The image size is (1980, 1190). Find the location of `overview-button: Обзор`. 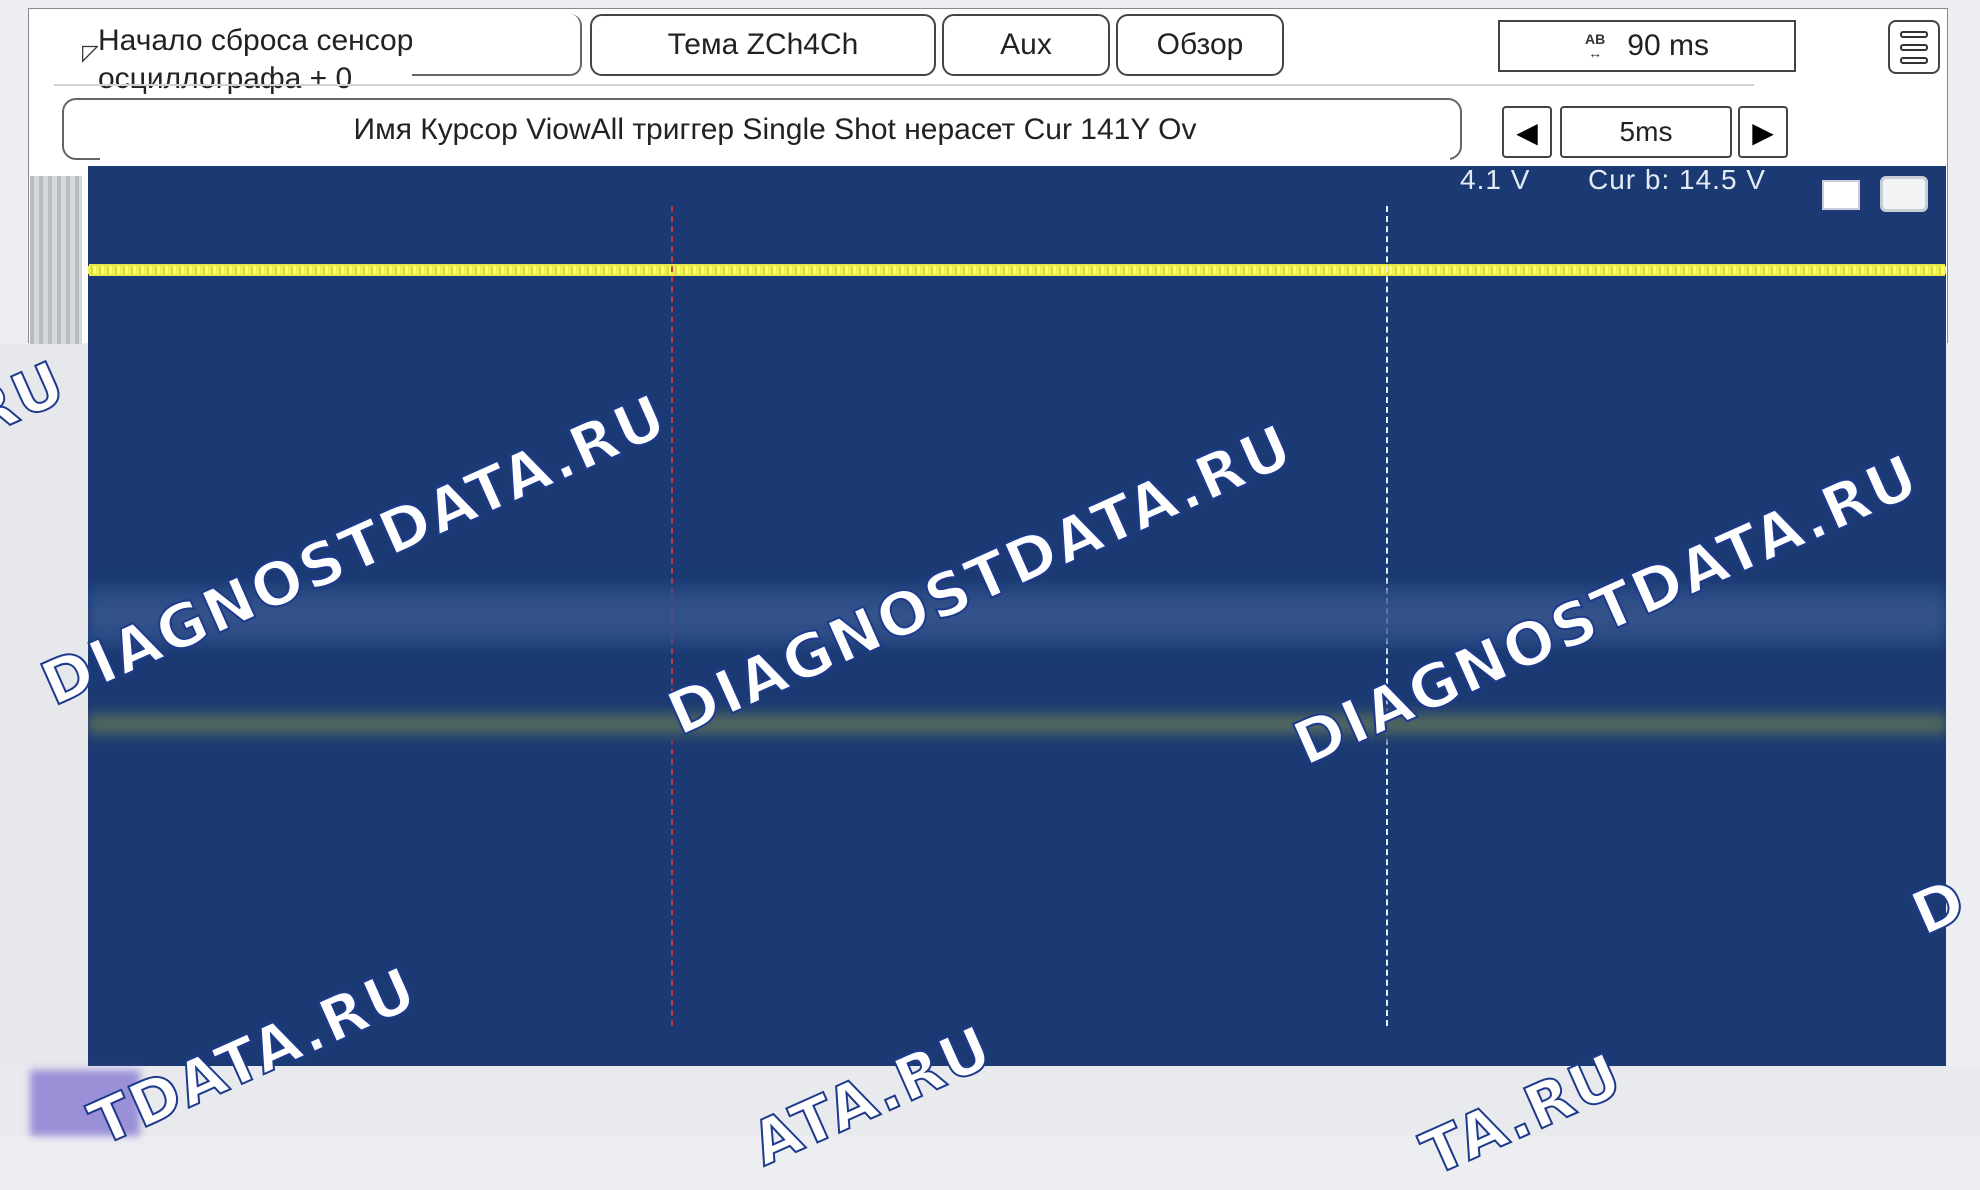

overview-button: Обзор is located at coordinates (1200, 45).